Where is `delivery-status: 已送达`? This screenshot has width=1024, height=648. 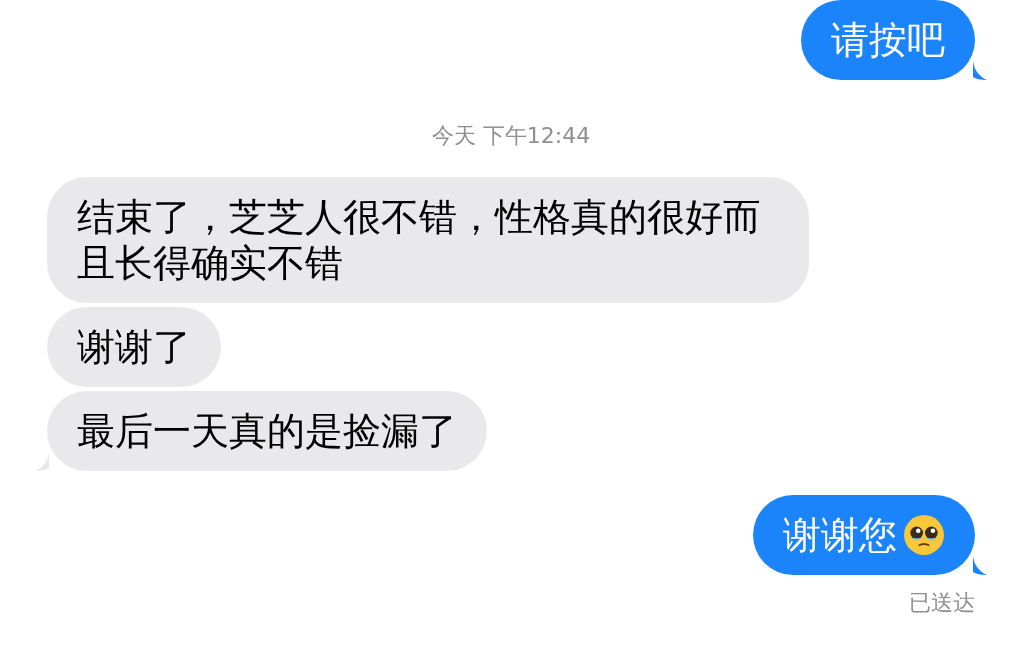 delivery-status: 已送达 is located at coordinates (942, 603).